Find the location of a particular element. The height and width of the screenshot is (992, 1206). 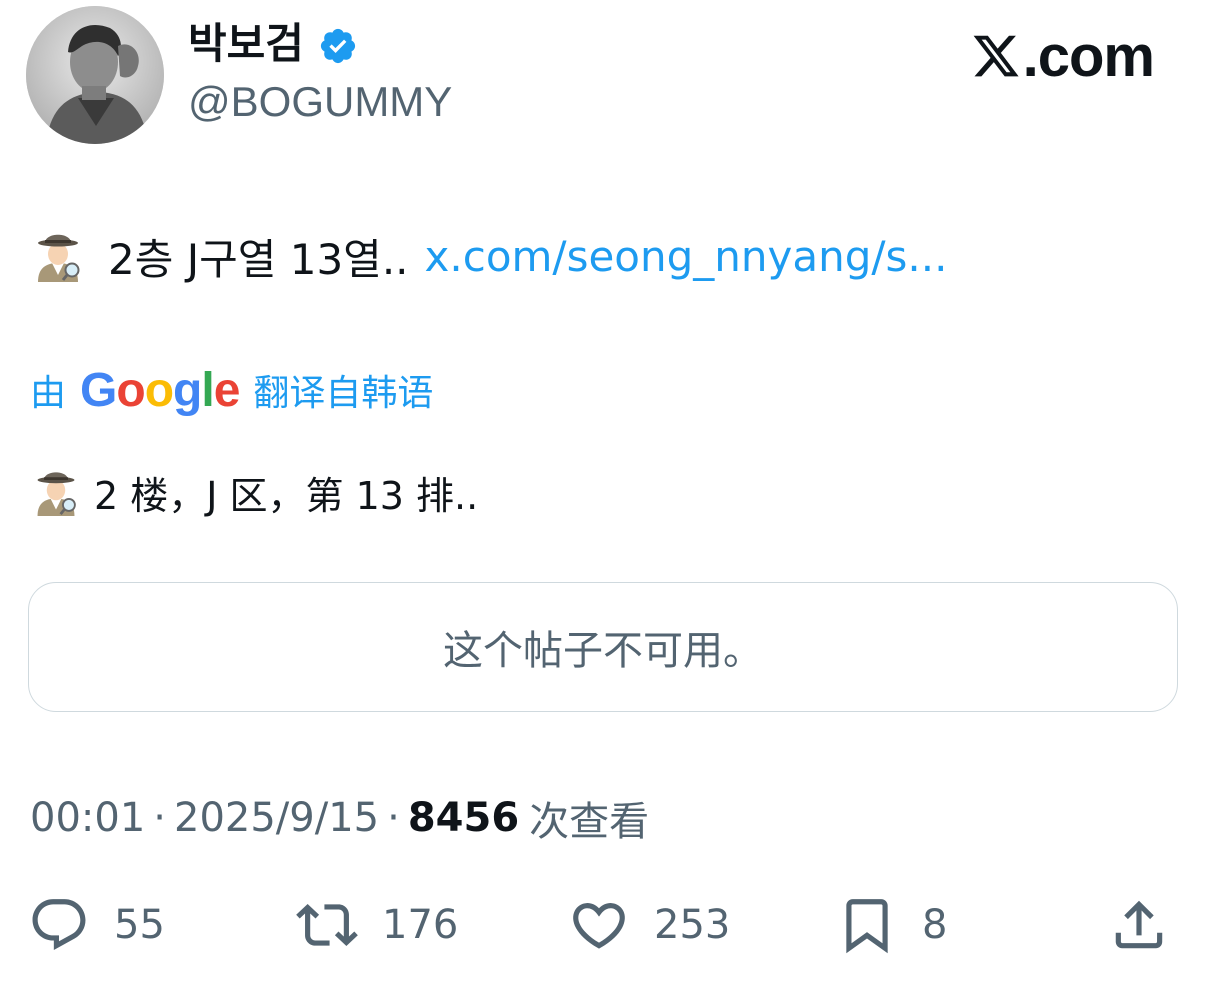

repost-icon is located at coordinates (327, 925).